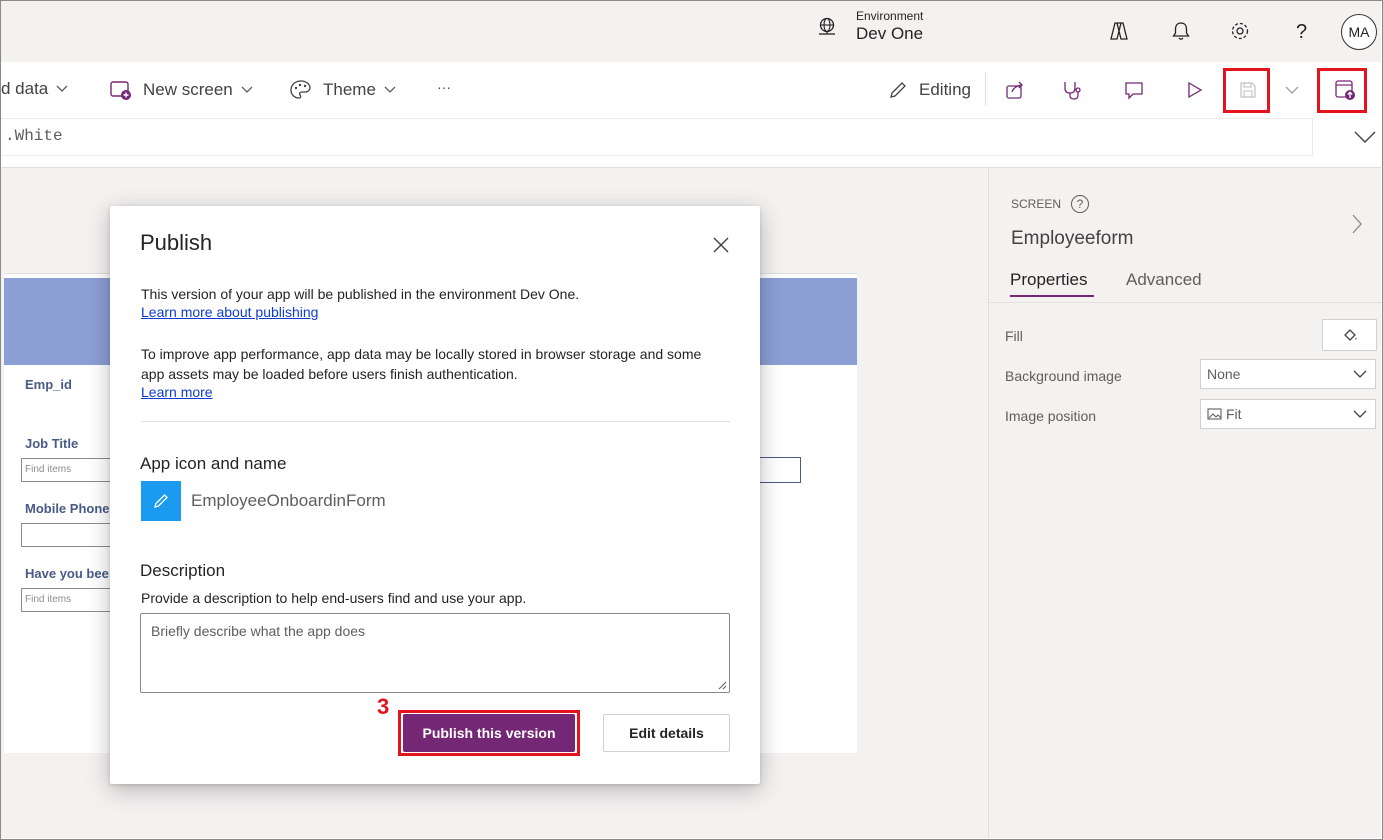 This screenshot has width=1383, height=840. I want to click on background-image-select: None, so click(1288, 374).